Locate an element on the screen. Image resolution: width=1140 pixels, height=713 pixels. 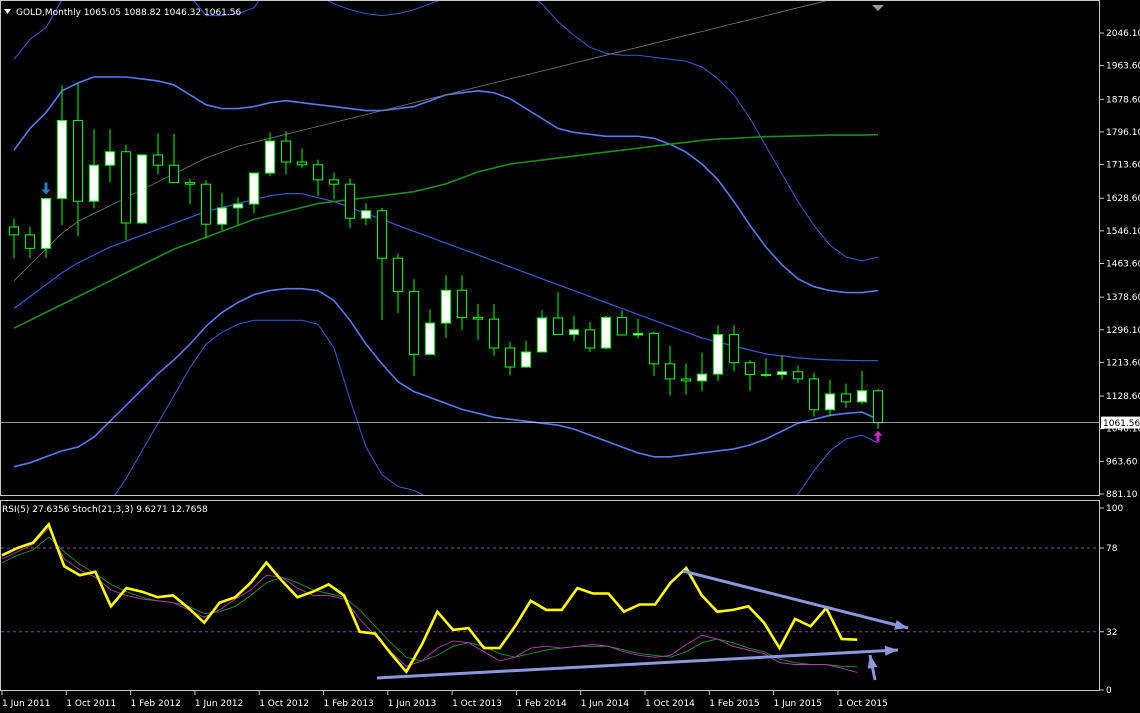
price-axis-label: 1546.10 is located at coordinates (1123, 232).